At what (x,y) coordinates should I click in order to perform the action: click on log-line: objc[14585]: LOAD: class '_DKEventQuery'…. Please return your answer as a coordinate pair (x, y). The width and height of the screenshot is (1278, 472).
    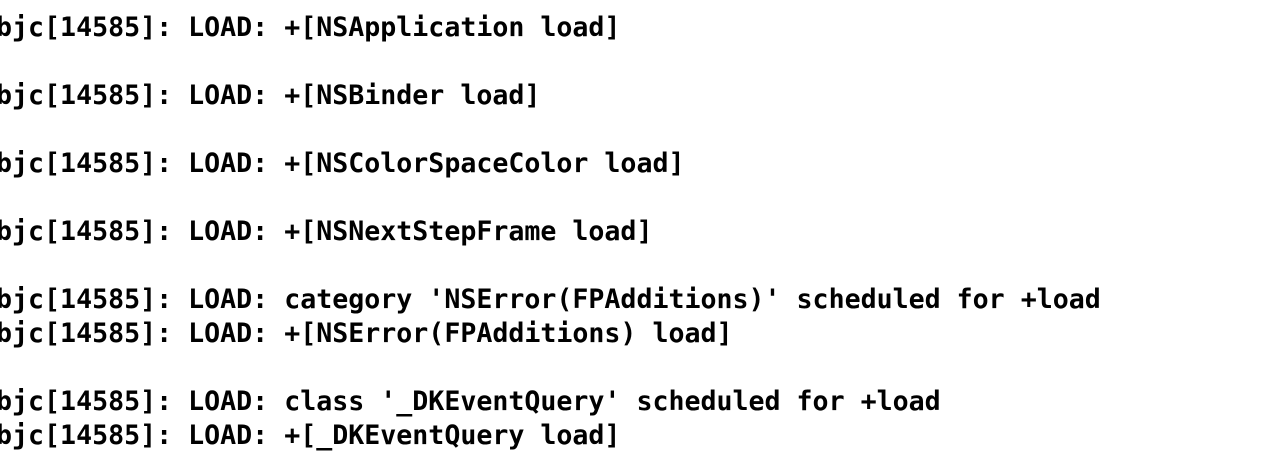
    Looking at the image, I should click on (470, 401).